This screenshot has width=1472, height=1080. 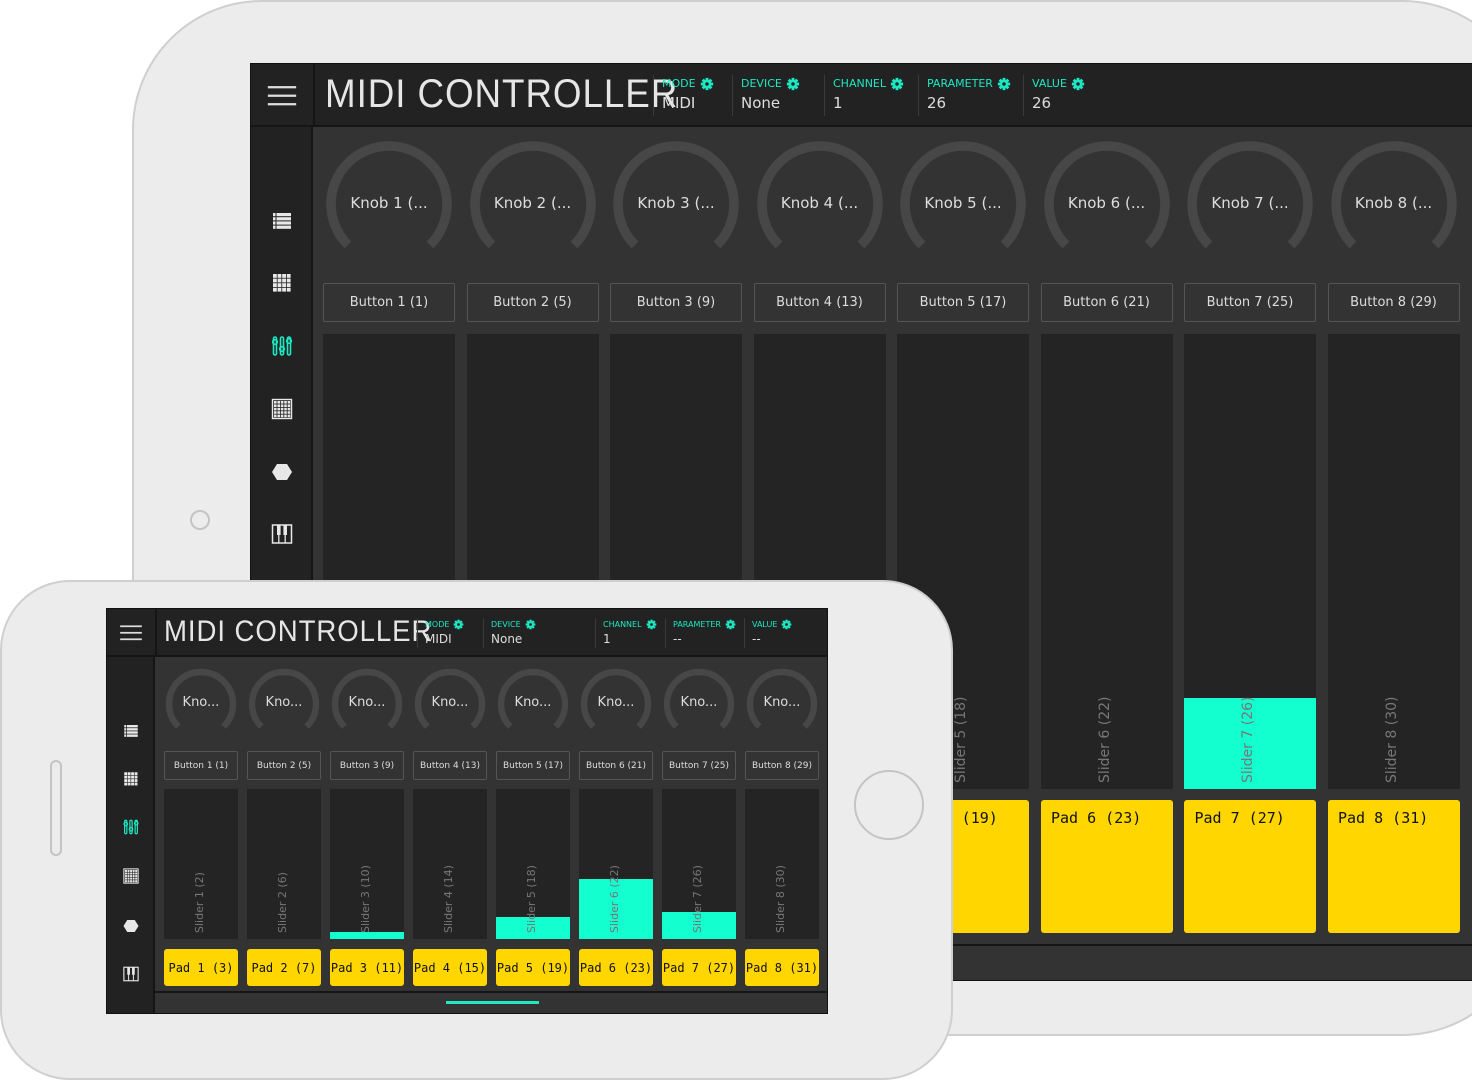 What do you see at coordinates (765, 624) in the screenshot?
I see `field-label-text: VALUE` at bounding box center [765, 624].